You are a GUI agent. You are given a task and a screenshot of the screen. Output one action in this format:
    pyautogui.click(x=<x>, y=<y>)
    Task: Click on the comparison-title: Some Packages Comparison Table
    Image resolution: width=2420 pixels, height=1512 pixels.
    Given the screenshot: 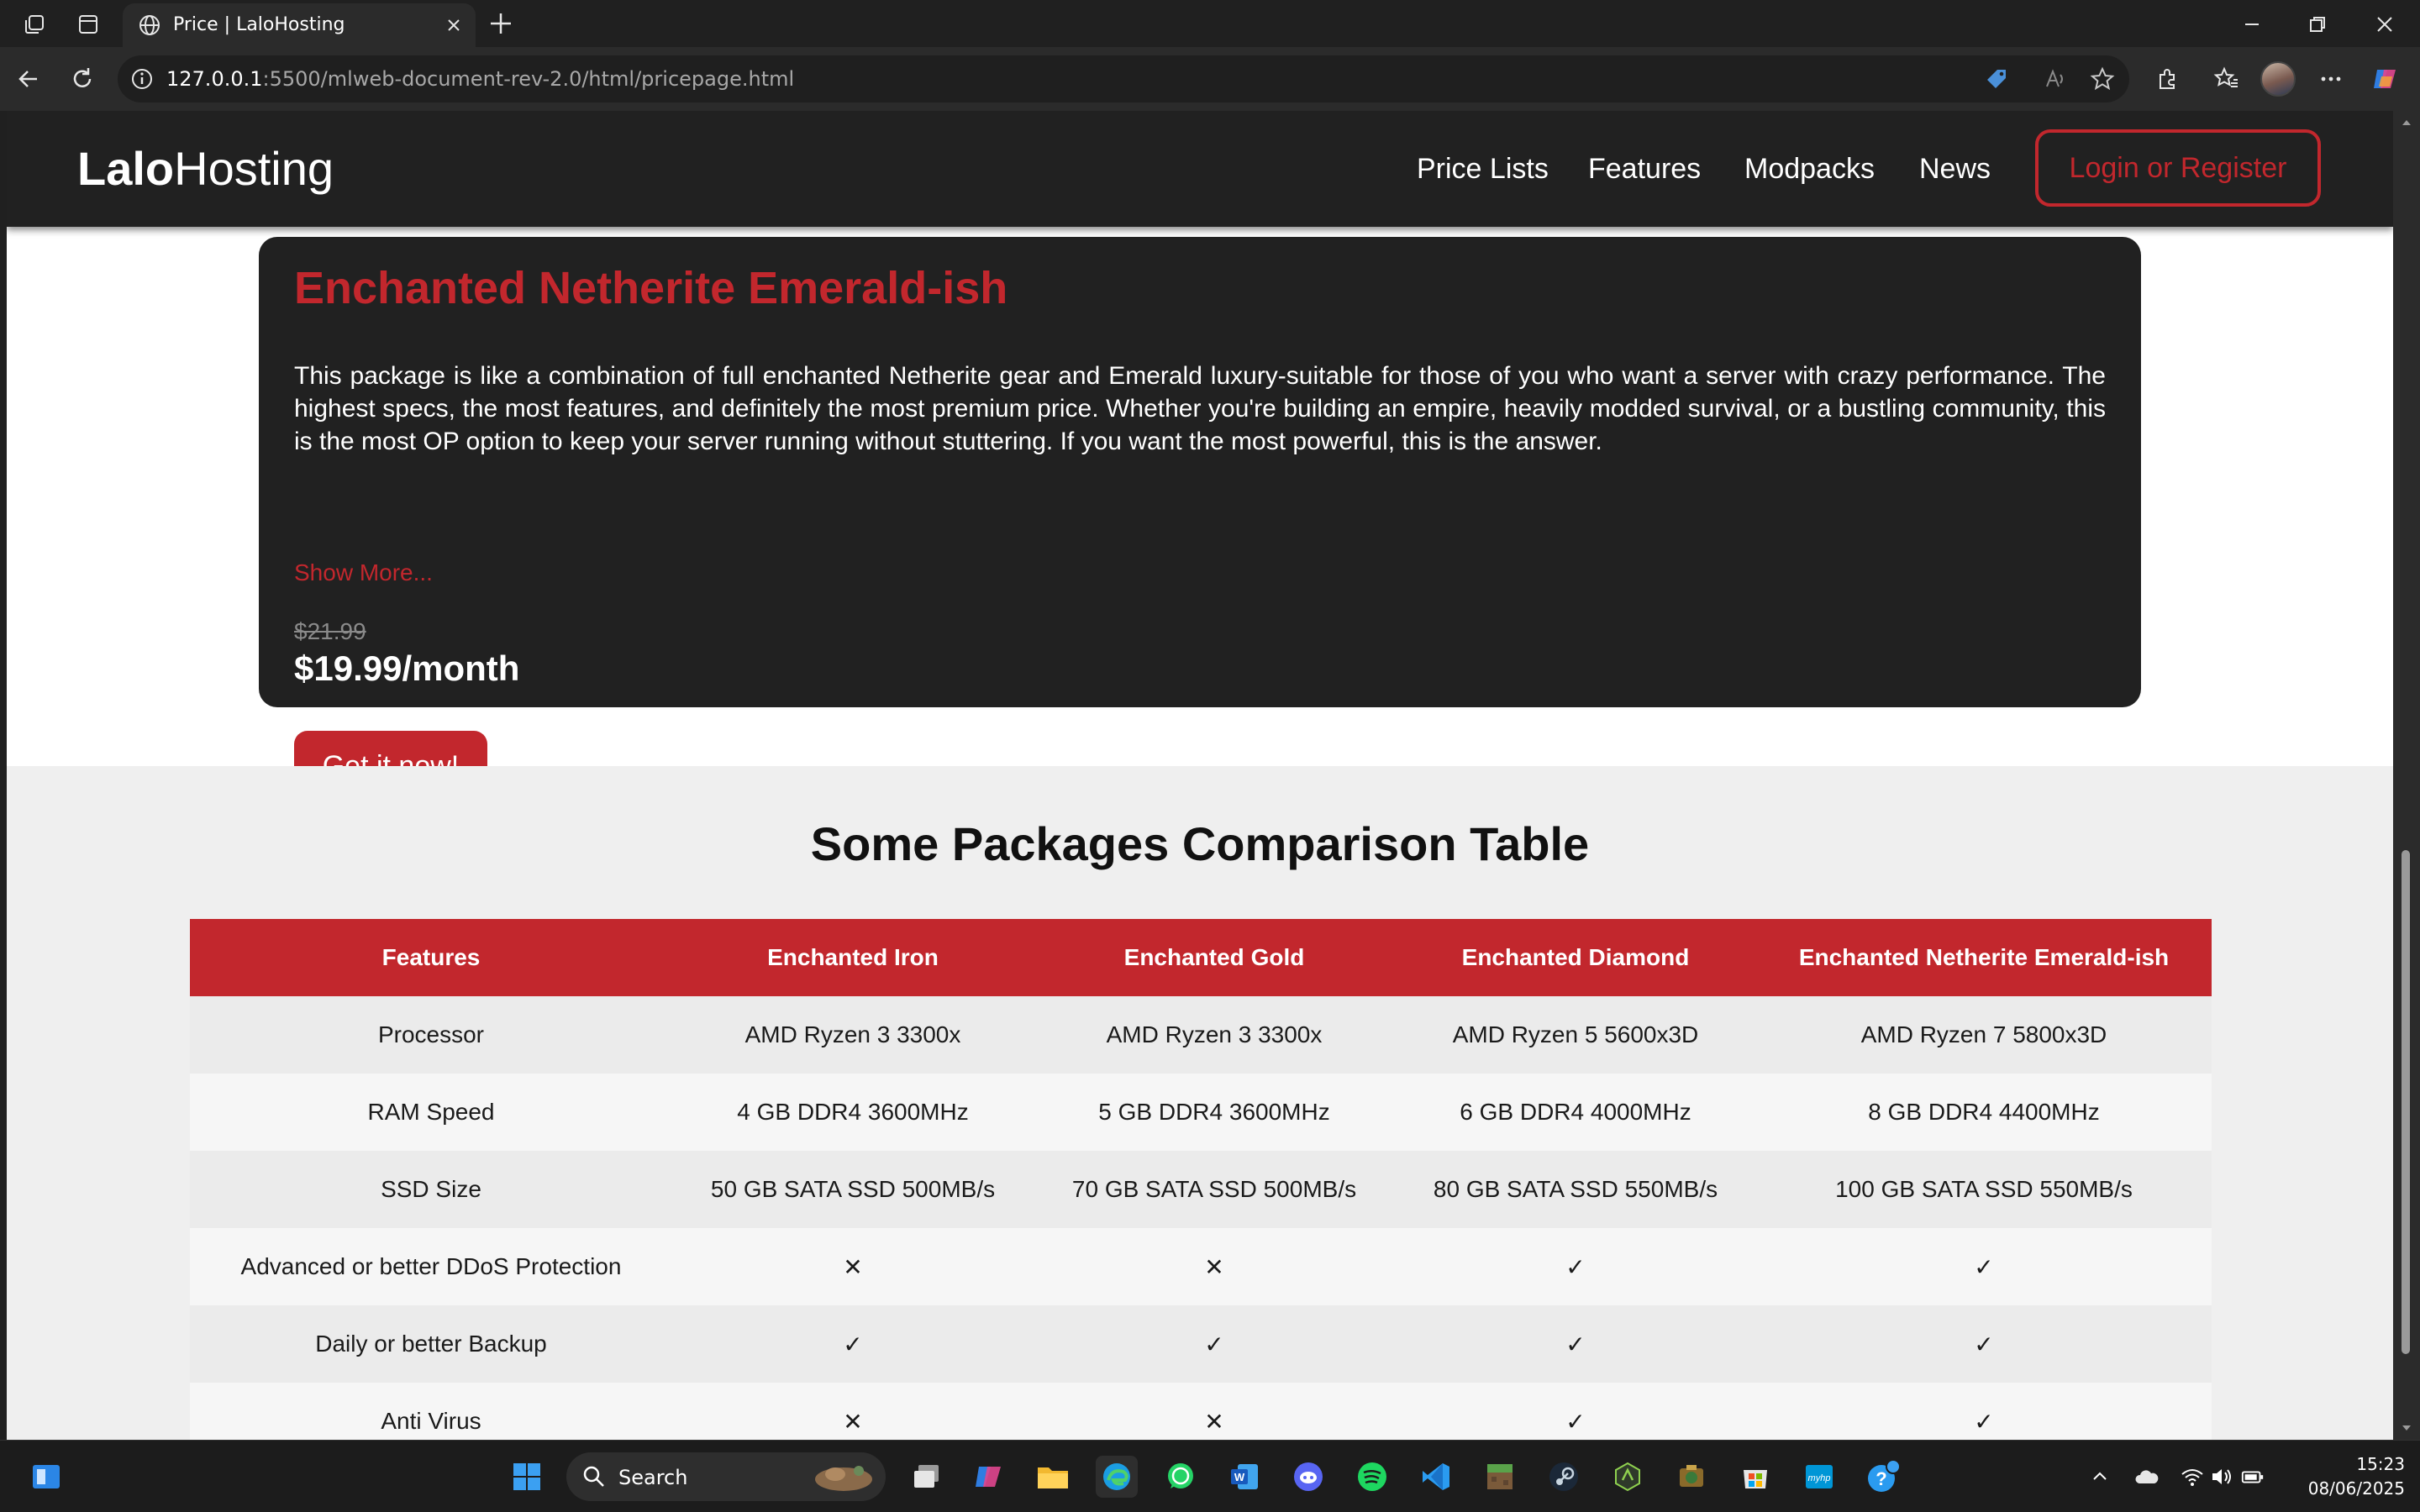 What is the action you would take?
    pyautogui.click(x=1200, y=843)
    